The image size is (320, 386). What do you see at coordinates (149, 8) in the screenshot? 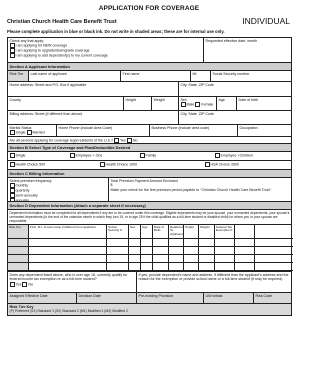
I see `document-title: APPLICATION FOR COVERAGE` at bounding box center [149, 8].